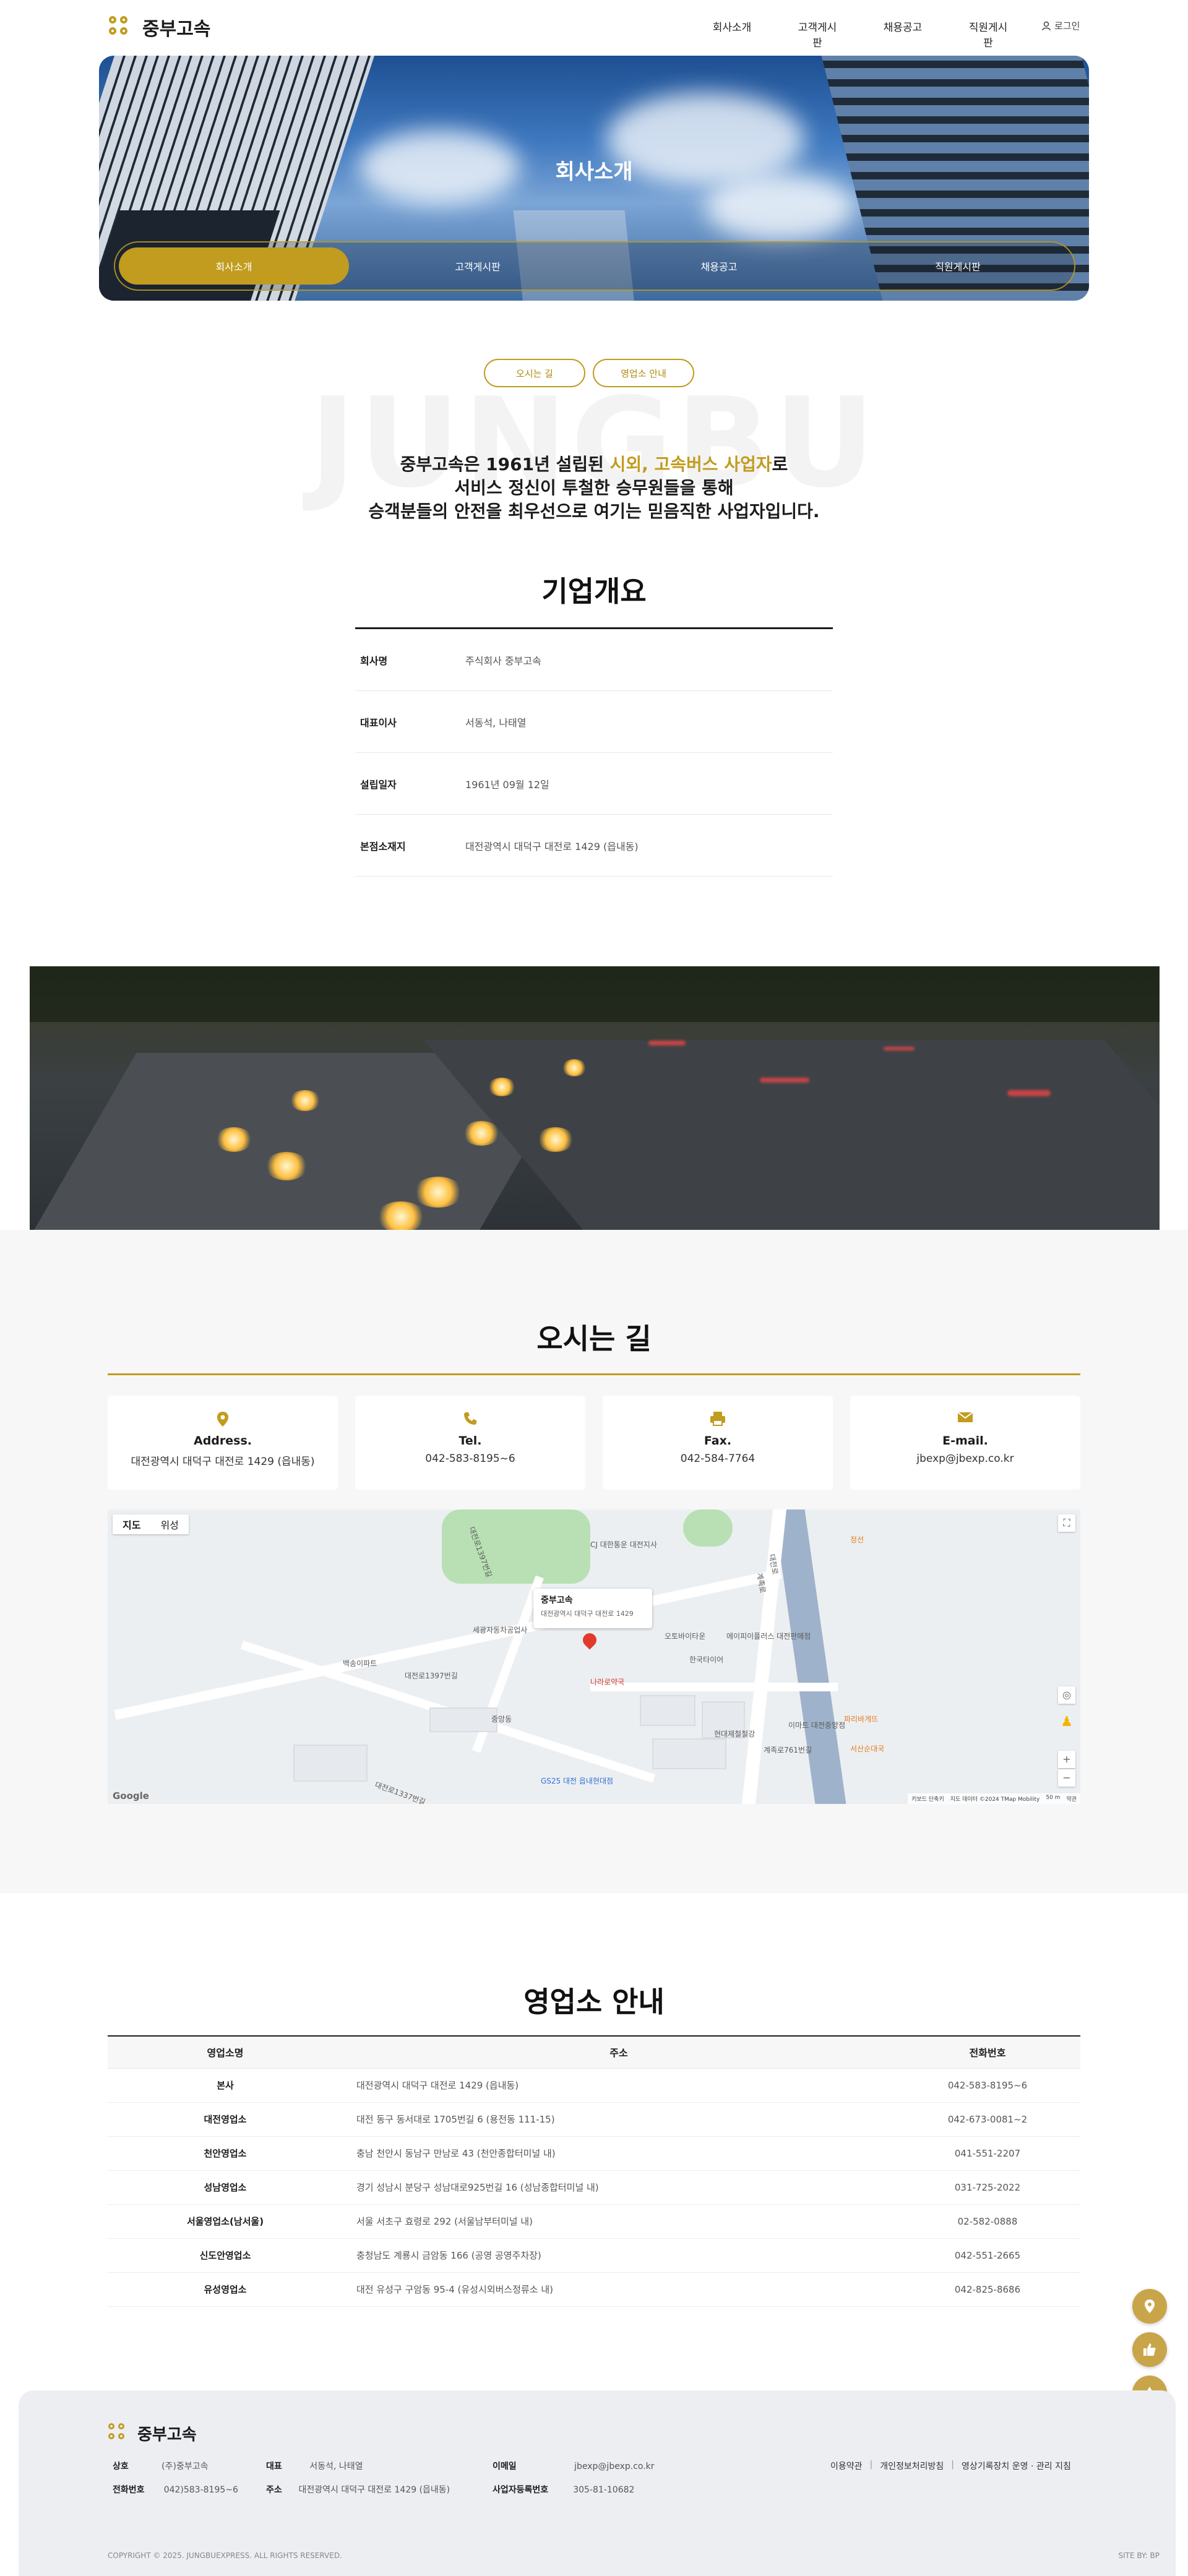 This screenshot has height=2576, width=1188. Describe the element at coordinates (234, 266) in the screenshot. I see `hero-tab-company: 회사소개` at that location.